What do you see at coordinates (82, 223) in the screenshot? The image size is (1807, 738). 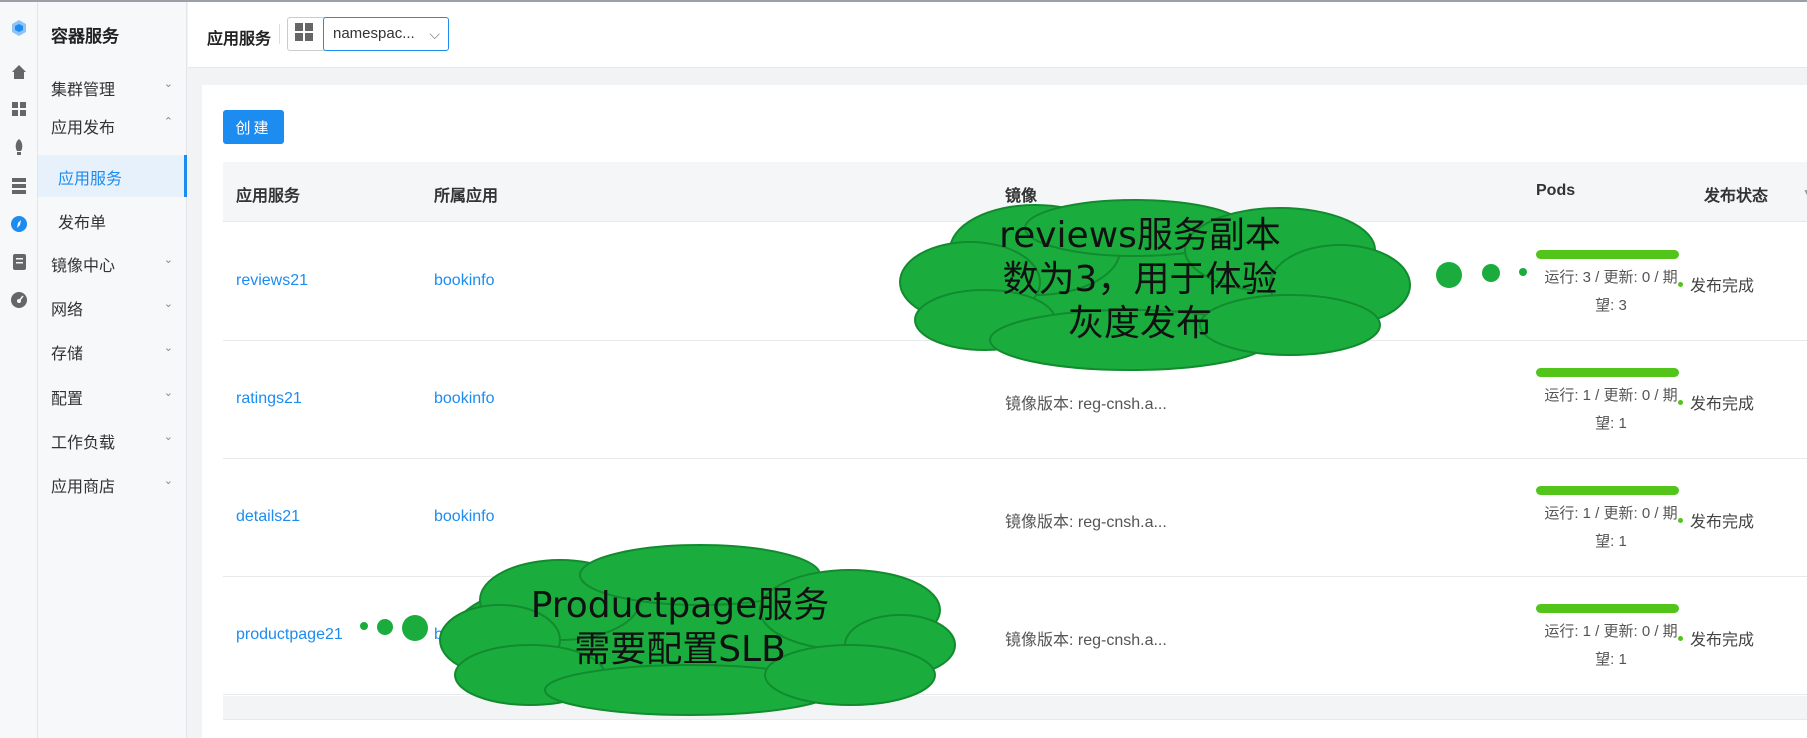 I see `sidebar-item-label: 发布单` at bounding box center [82, 223].